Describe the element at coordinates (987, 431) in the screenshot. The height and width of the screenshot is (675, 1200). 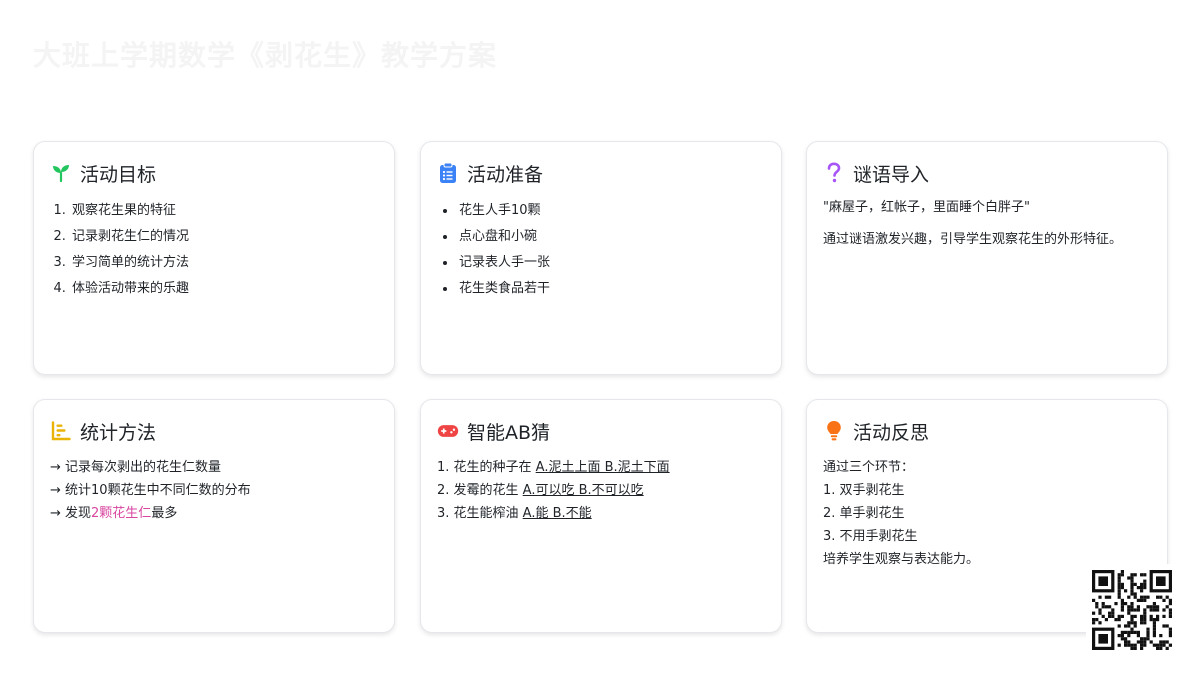
I see `card-header: 活动反思` at that location.